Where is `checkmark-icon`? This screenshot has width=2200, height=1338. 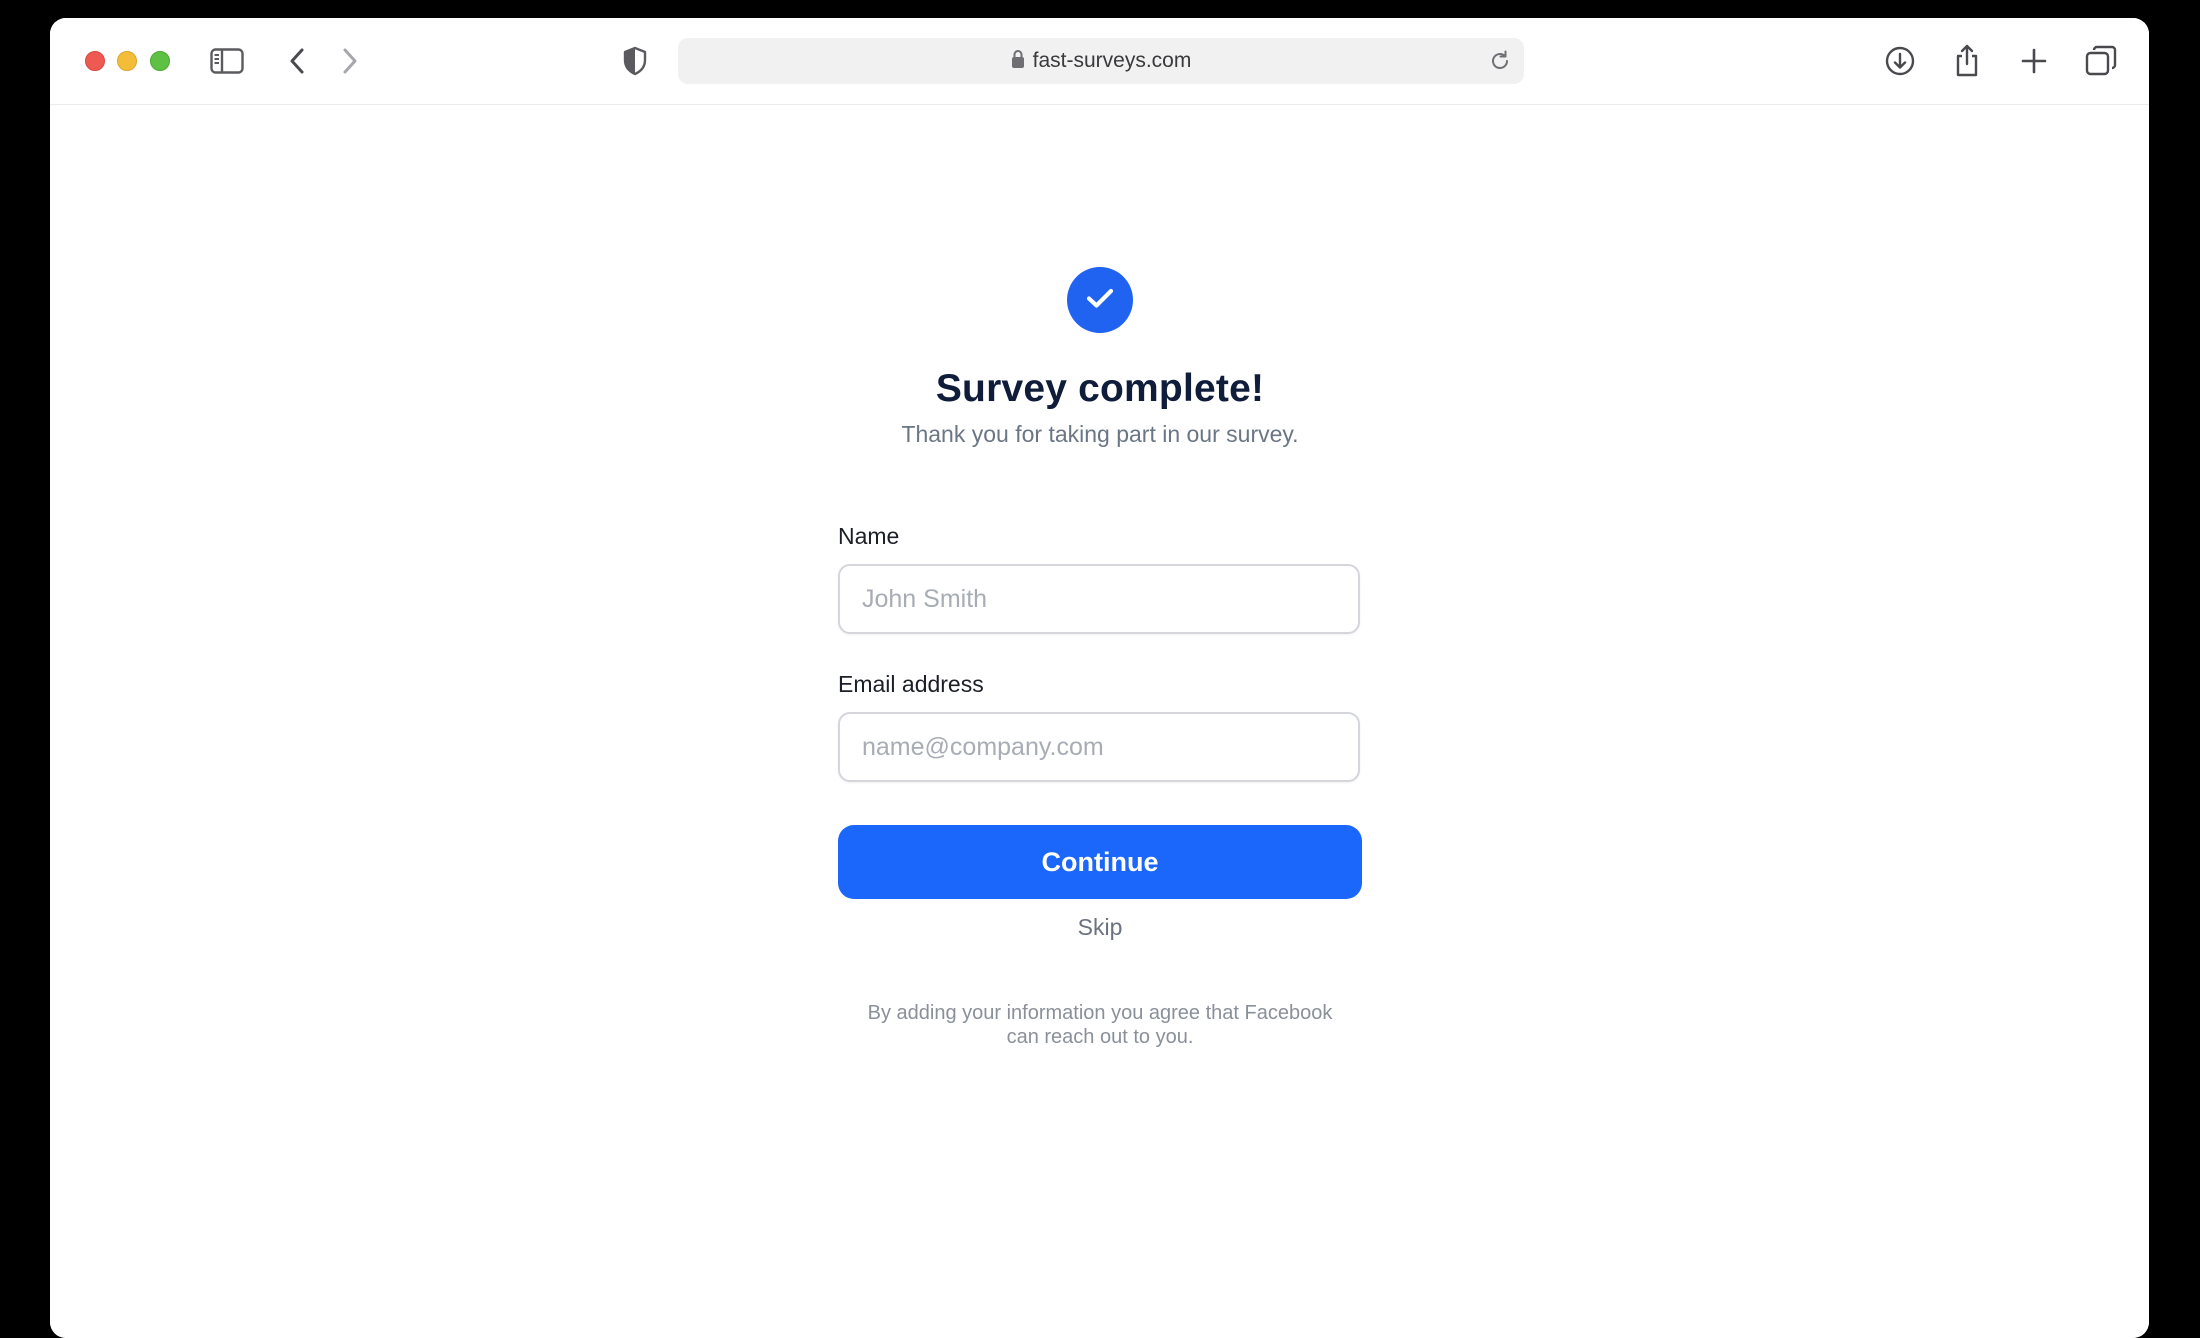
checkmark-icon is located at coordinates (1100, 300).